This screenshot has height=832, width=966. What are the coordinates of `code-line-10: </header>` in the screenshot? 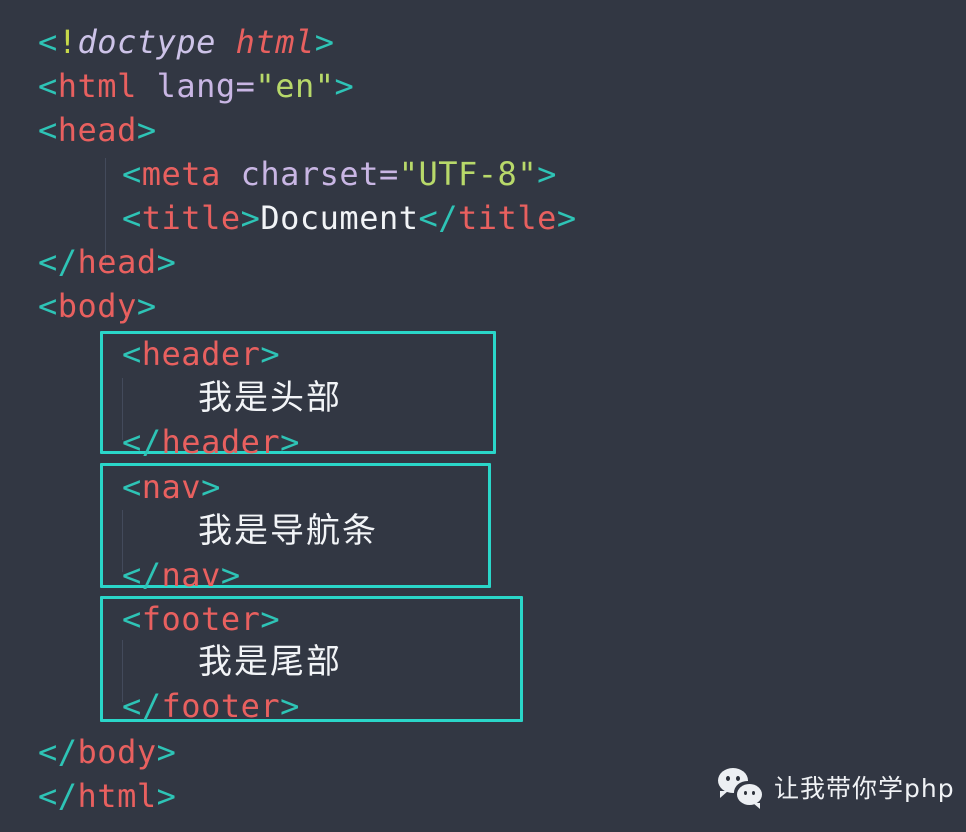 It's located at (211, 442).